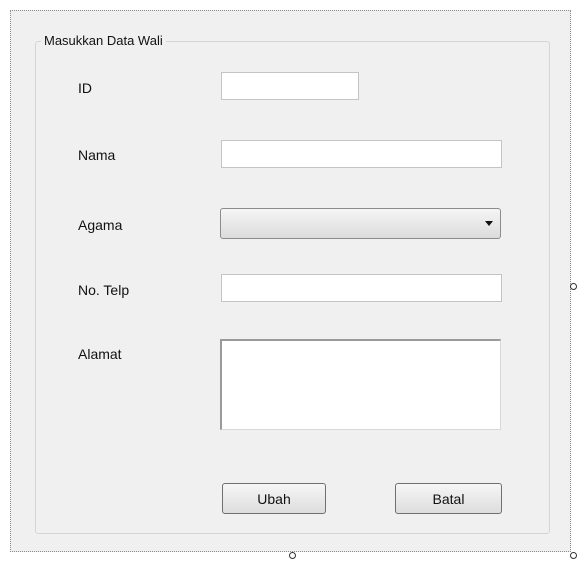  Describe the element at coordinates (361, 288) in the screenshot. I see `telp-field` at that location.